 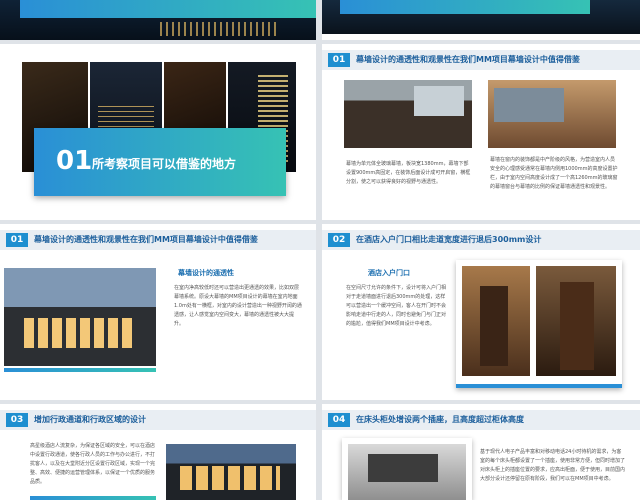 I want to click on cover-title-band: 01 所考察项目可以借鉴的地方, so click(x=160, y=162).